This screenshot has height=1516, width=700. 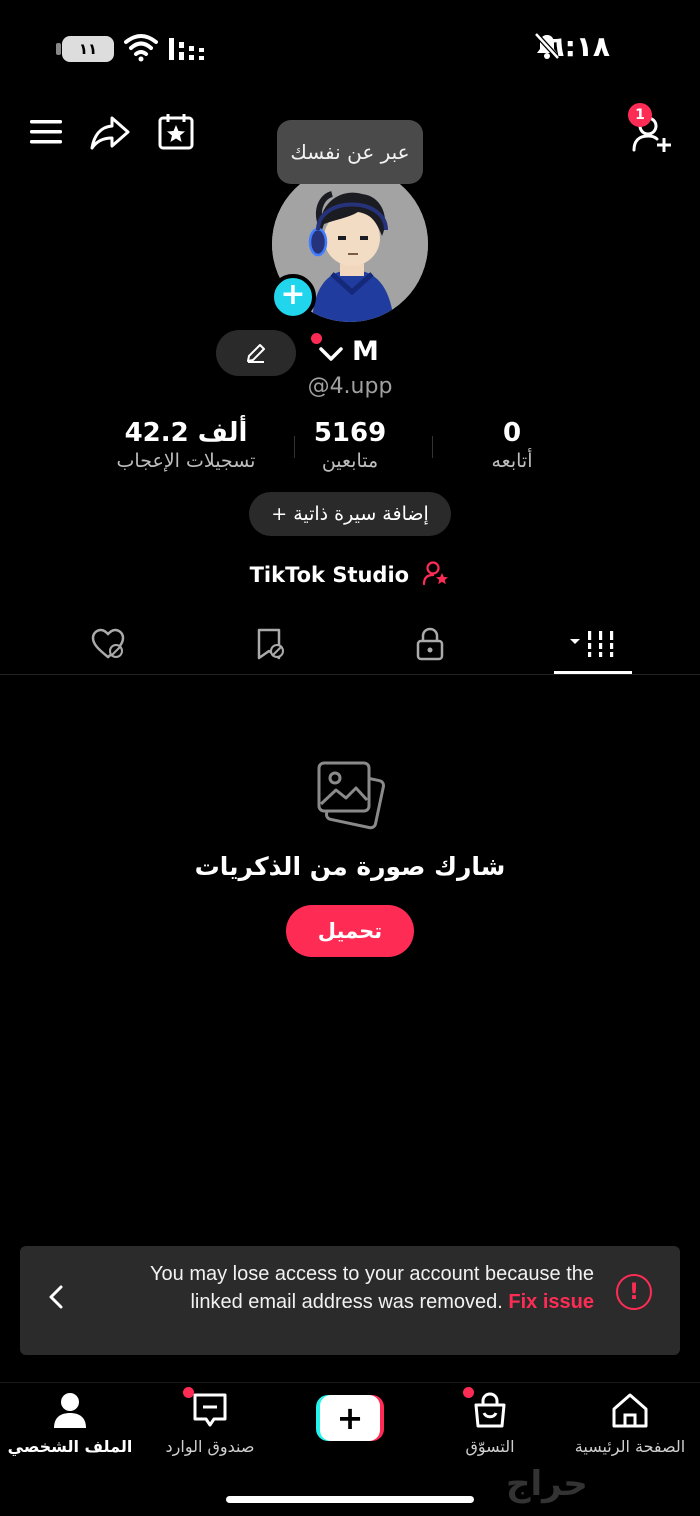 I want to click on hamburger-menu-icon, so click(x=48, y=132).